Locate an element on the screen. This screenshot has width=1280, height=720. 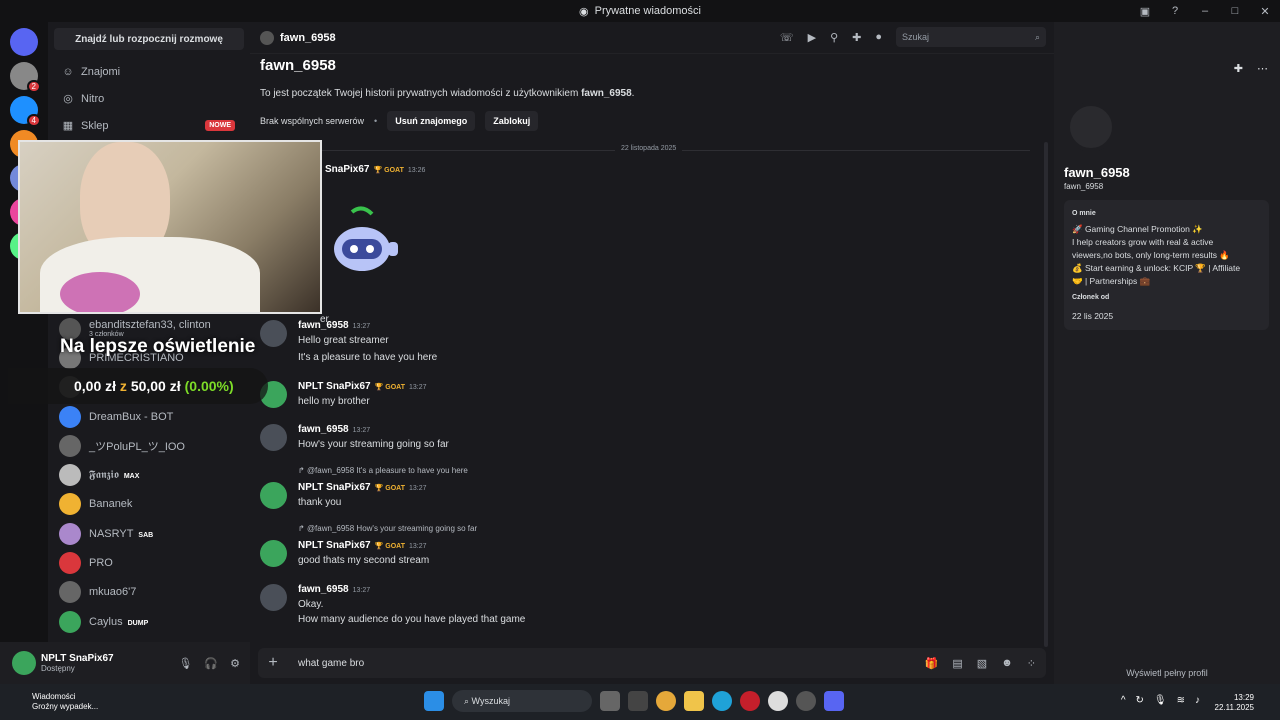
taskbar-search: ⌕ Wyszukaj is located at coordinates (522, 701).